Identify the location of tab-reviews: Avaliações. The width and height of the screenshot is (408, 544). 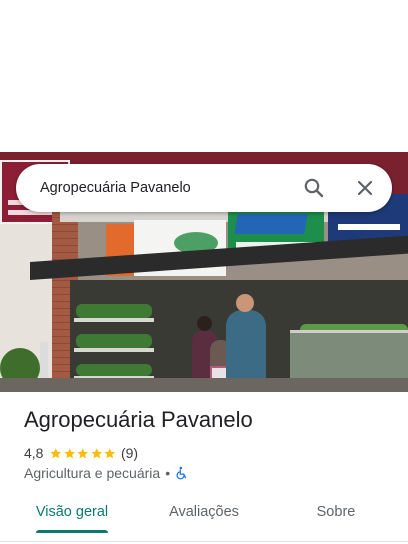
(204, 512).